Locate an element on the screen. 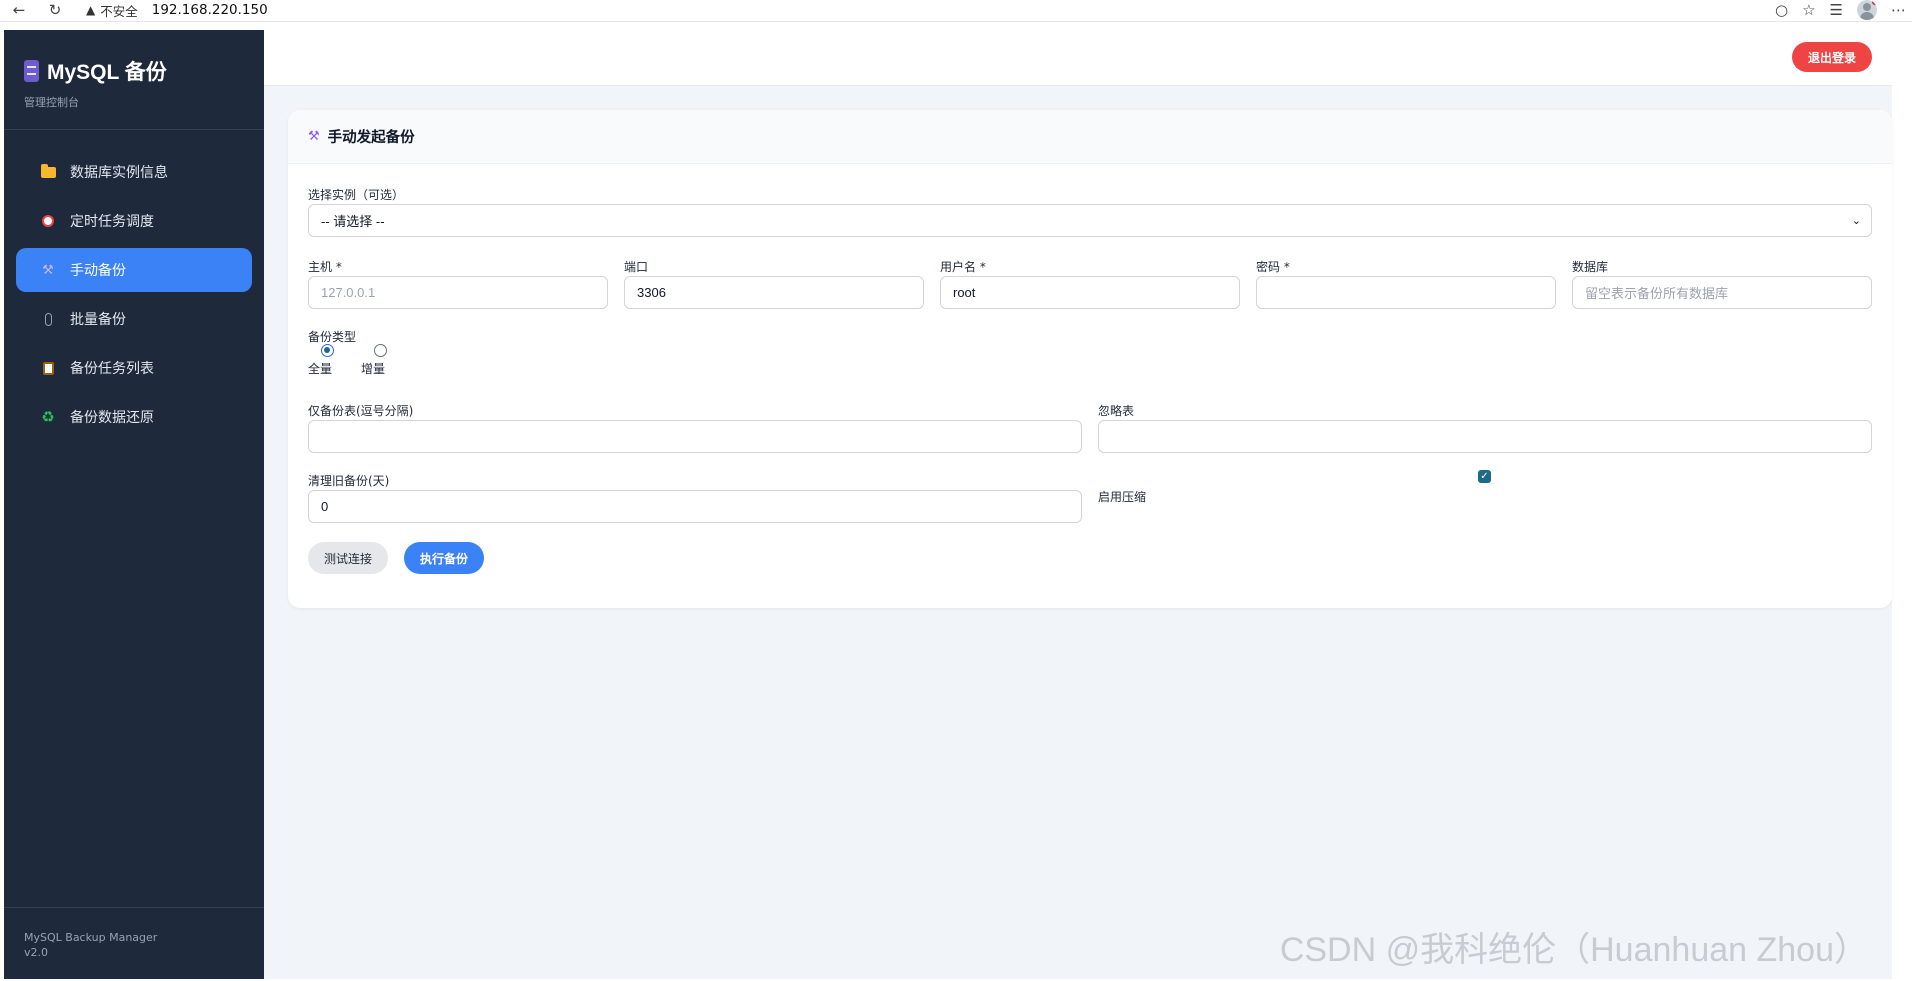 This screenshot has width=1912, height=981. insecure-label: 不安全 is located at coordinates (119, 11).